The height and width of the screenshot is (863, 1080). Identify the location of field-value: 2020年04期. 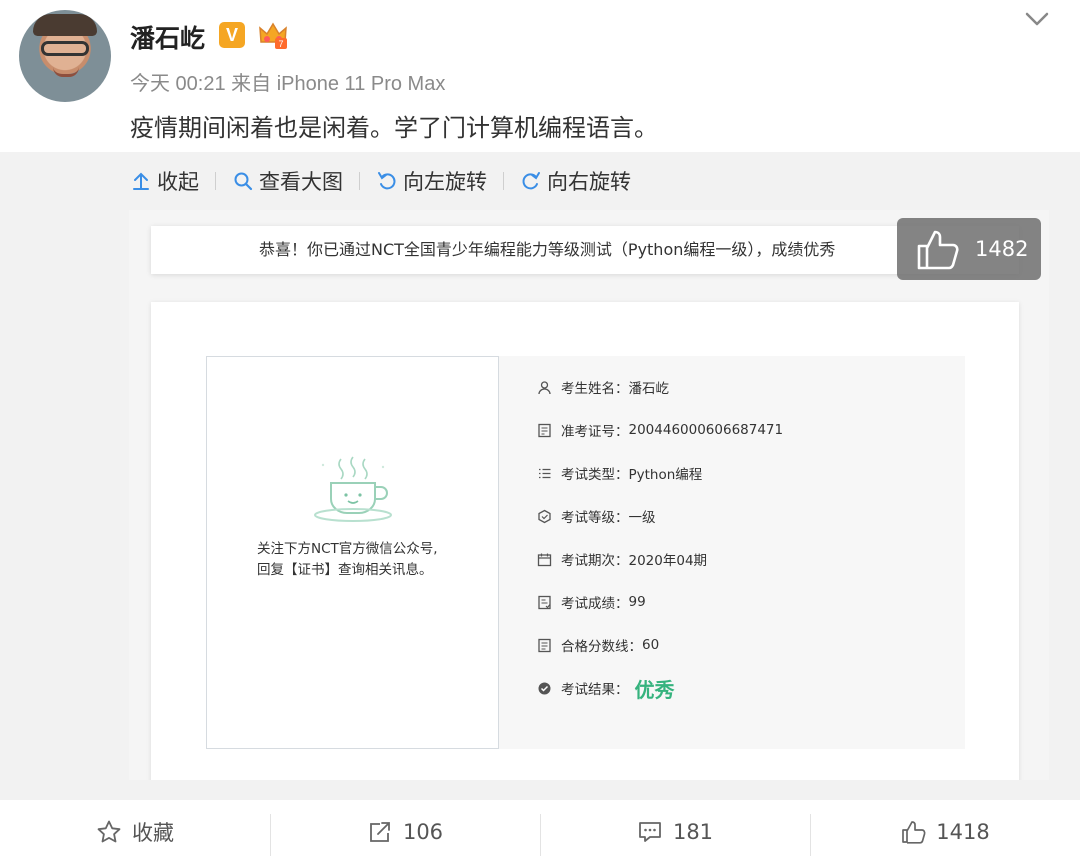
(668, 561).